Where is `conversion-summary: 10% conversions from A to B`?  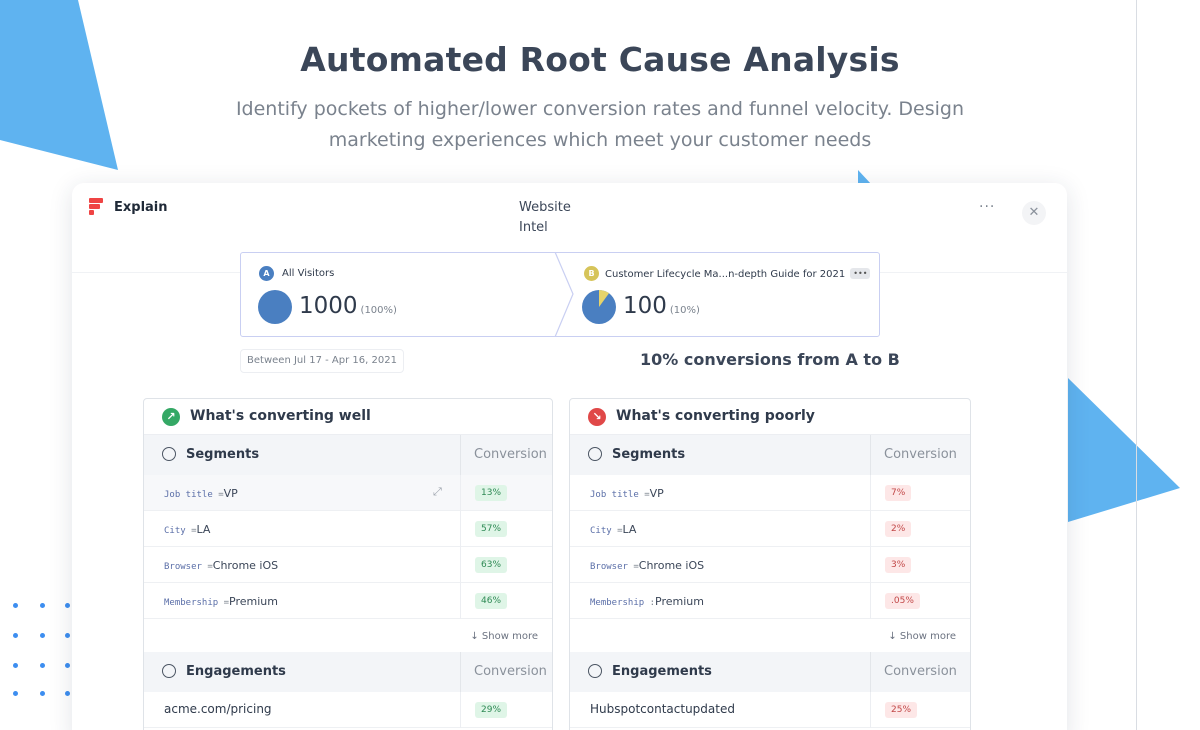 conversion-summary: 10% conversions from A to B is located at coordinates (770, 359).